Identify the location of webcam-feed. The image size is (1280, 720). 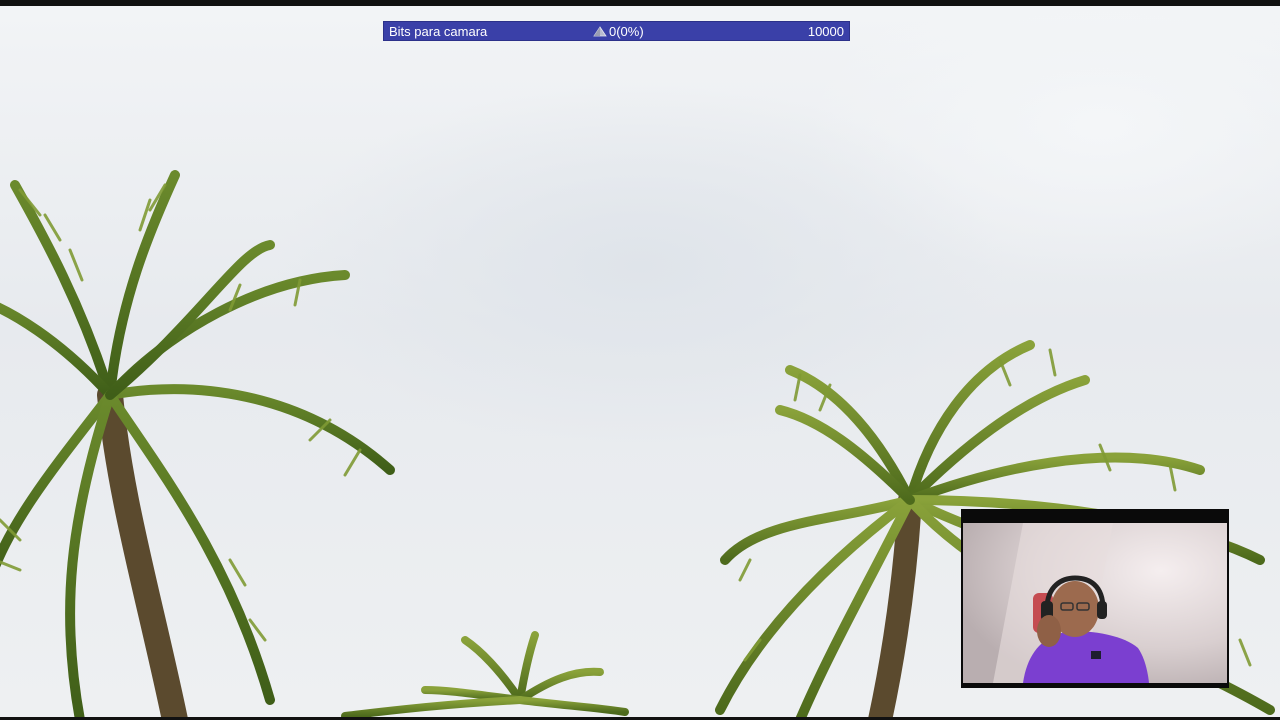
(1095, 603).